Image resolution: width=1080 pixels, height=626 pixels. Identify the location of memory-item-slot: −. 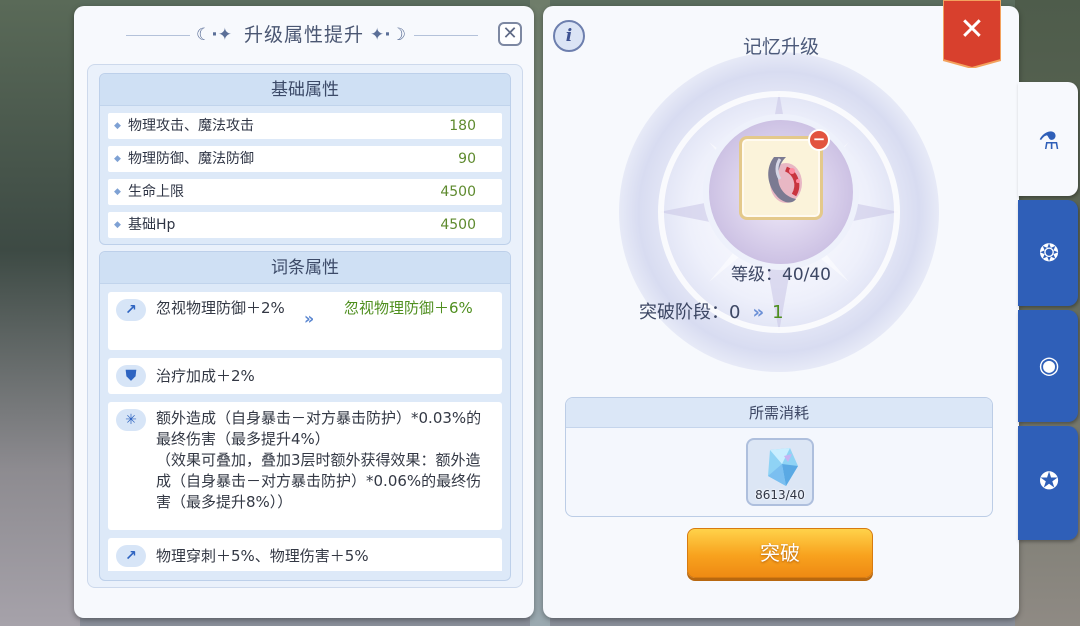
(784, 174).